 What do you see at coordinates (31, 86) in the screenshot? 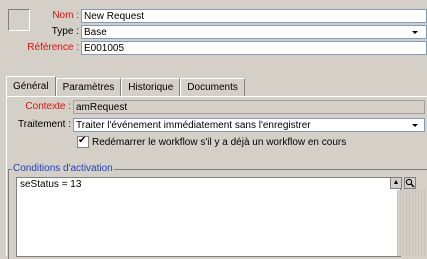
I see `tab-general: Général` at bounding box center [31, 86].